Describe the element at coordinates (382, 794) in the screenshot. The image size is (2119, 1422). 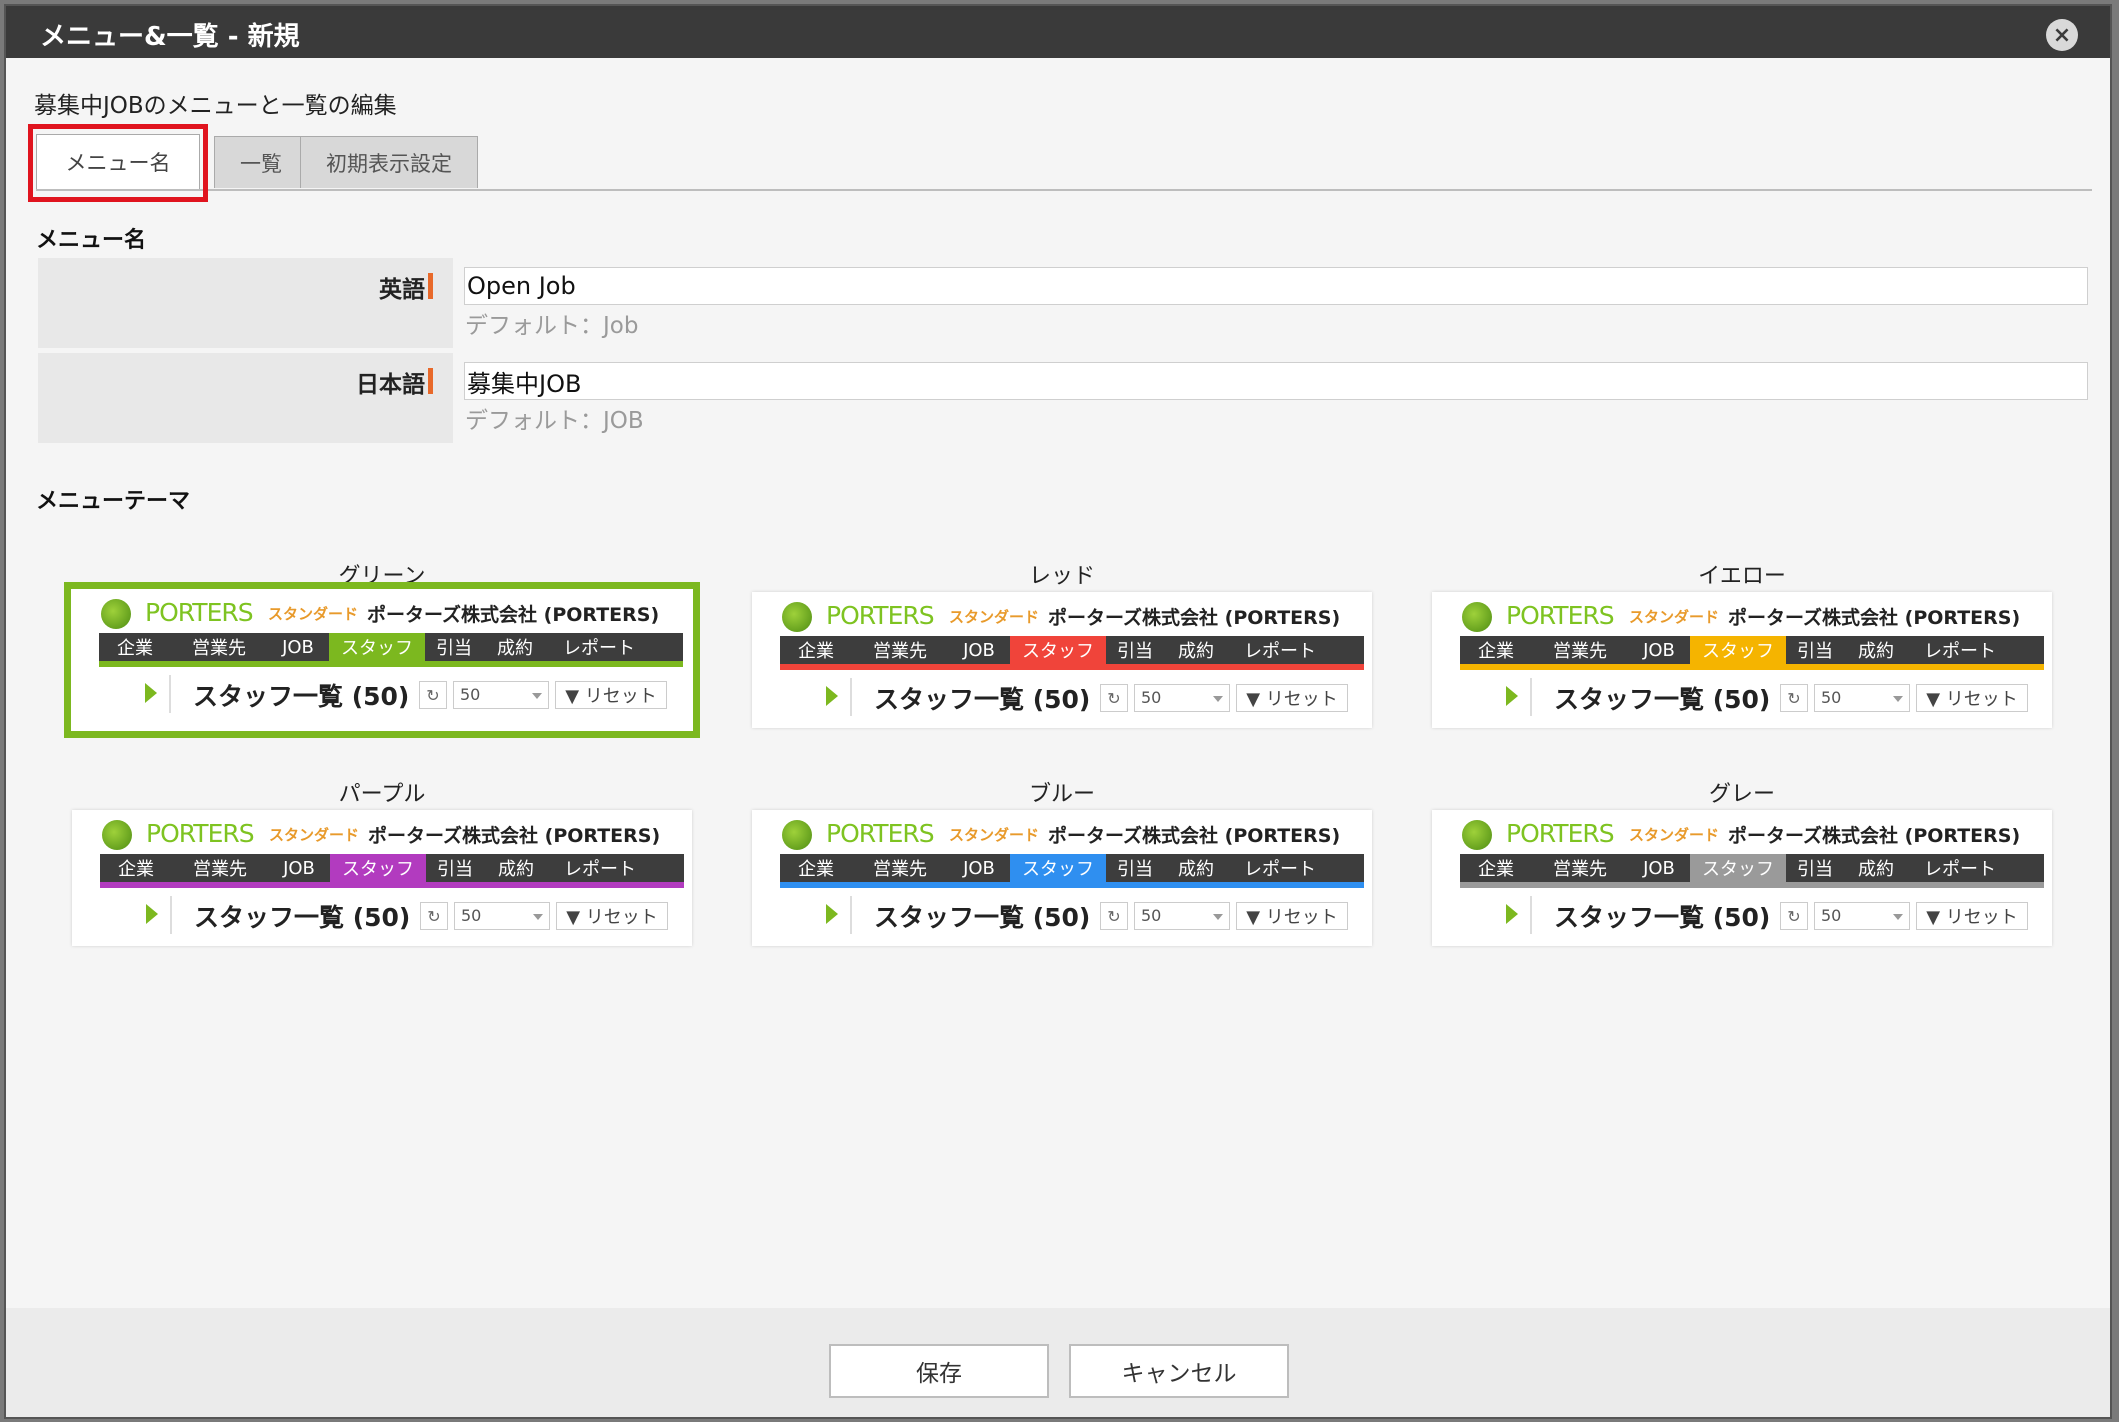
I see `theme-label-purple: パープル` at that location.